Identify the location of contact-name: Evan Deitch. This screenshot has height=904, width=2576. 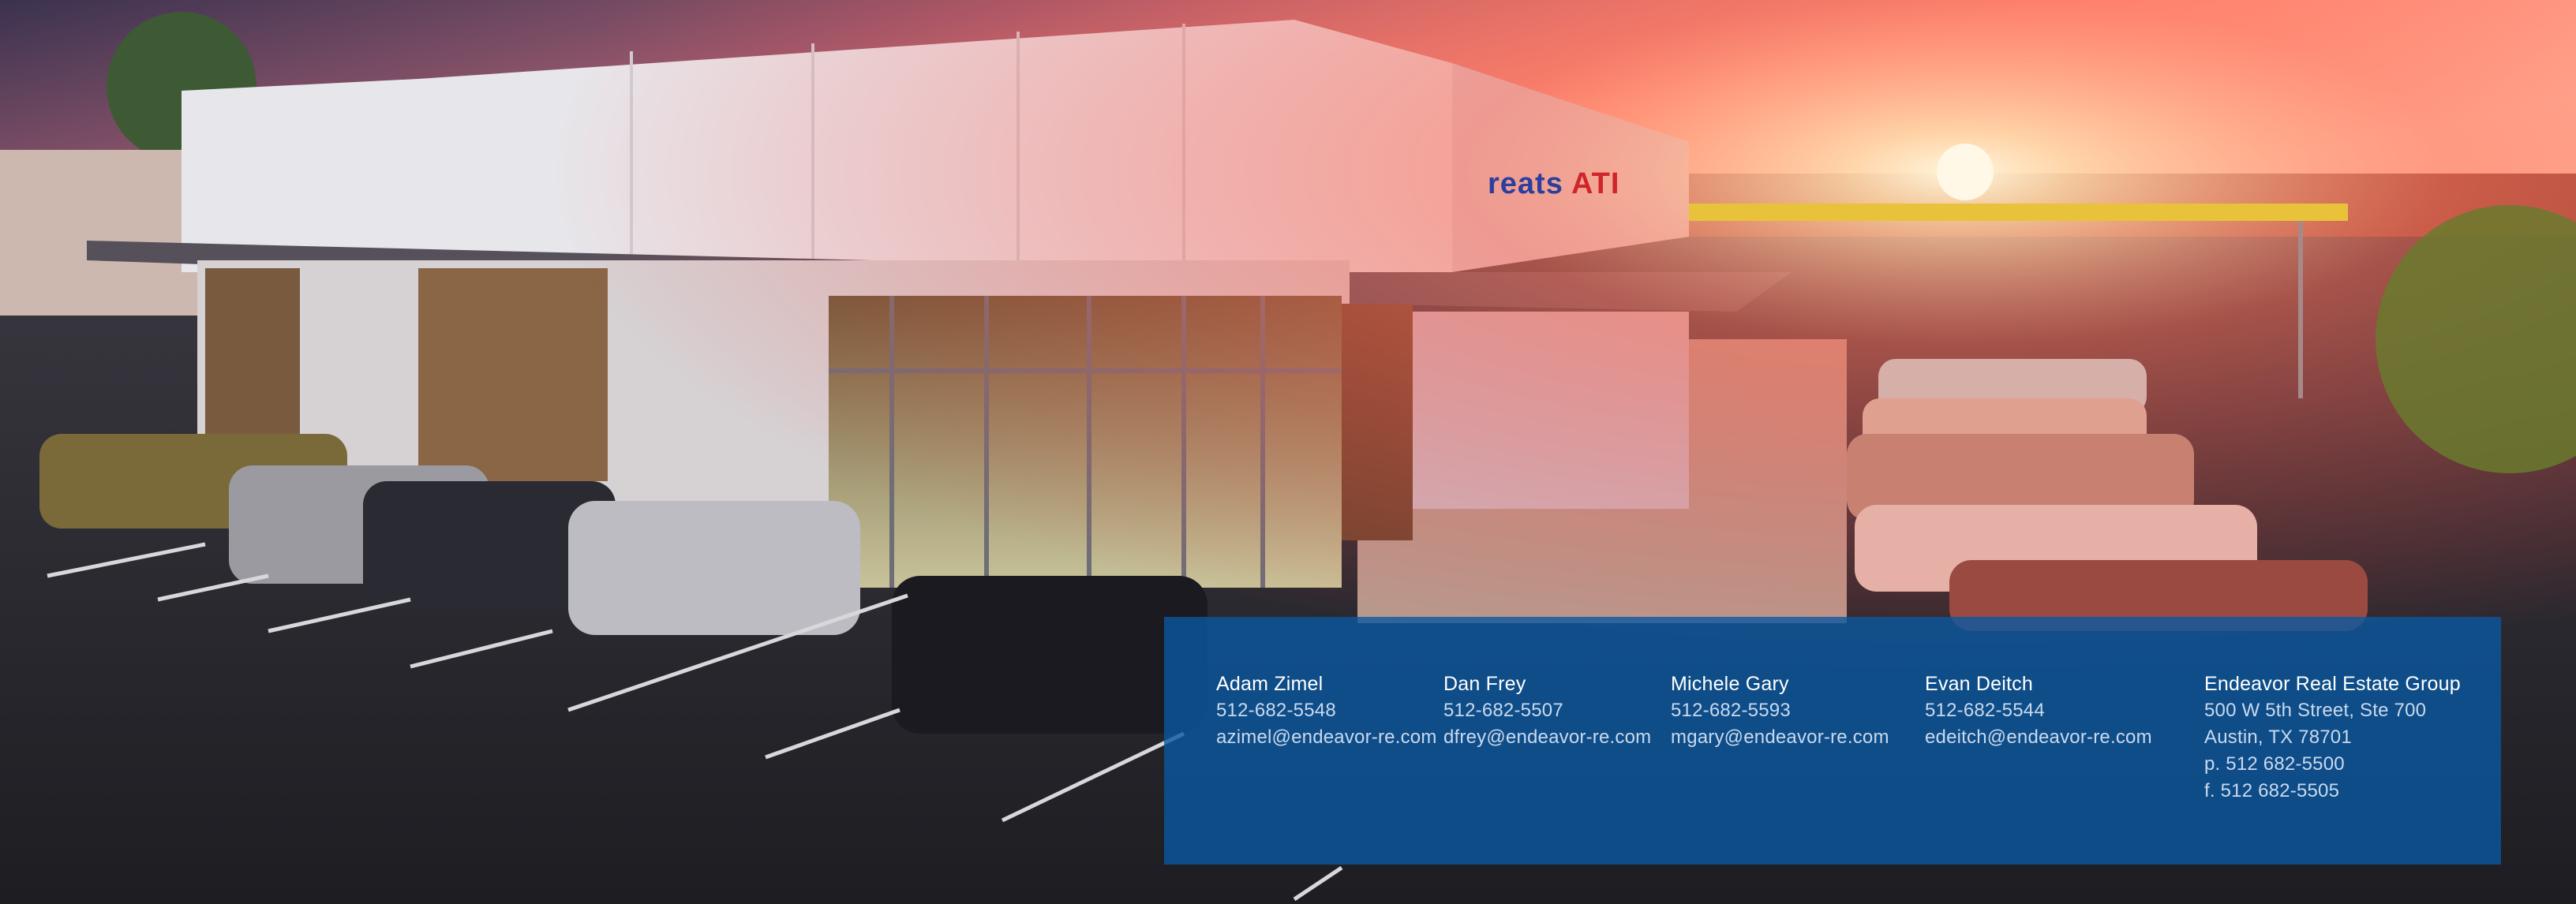
(1979, 684).